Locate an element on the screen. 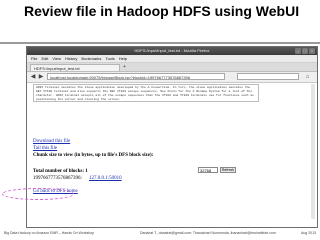  blocks-count-label: Total number of blocks: 1 is located at coordinates (60, 171).